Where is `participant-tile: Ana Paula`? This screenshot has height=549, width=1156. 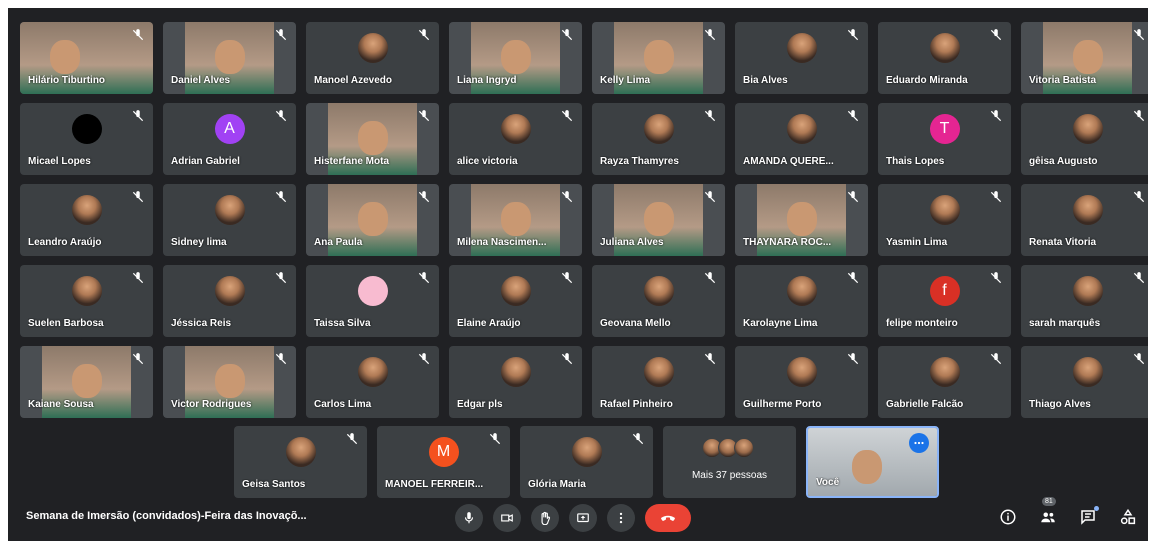
participant-tile: Ana Paula is located at coordinates (372, 220).